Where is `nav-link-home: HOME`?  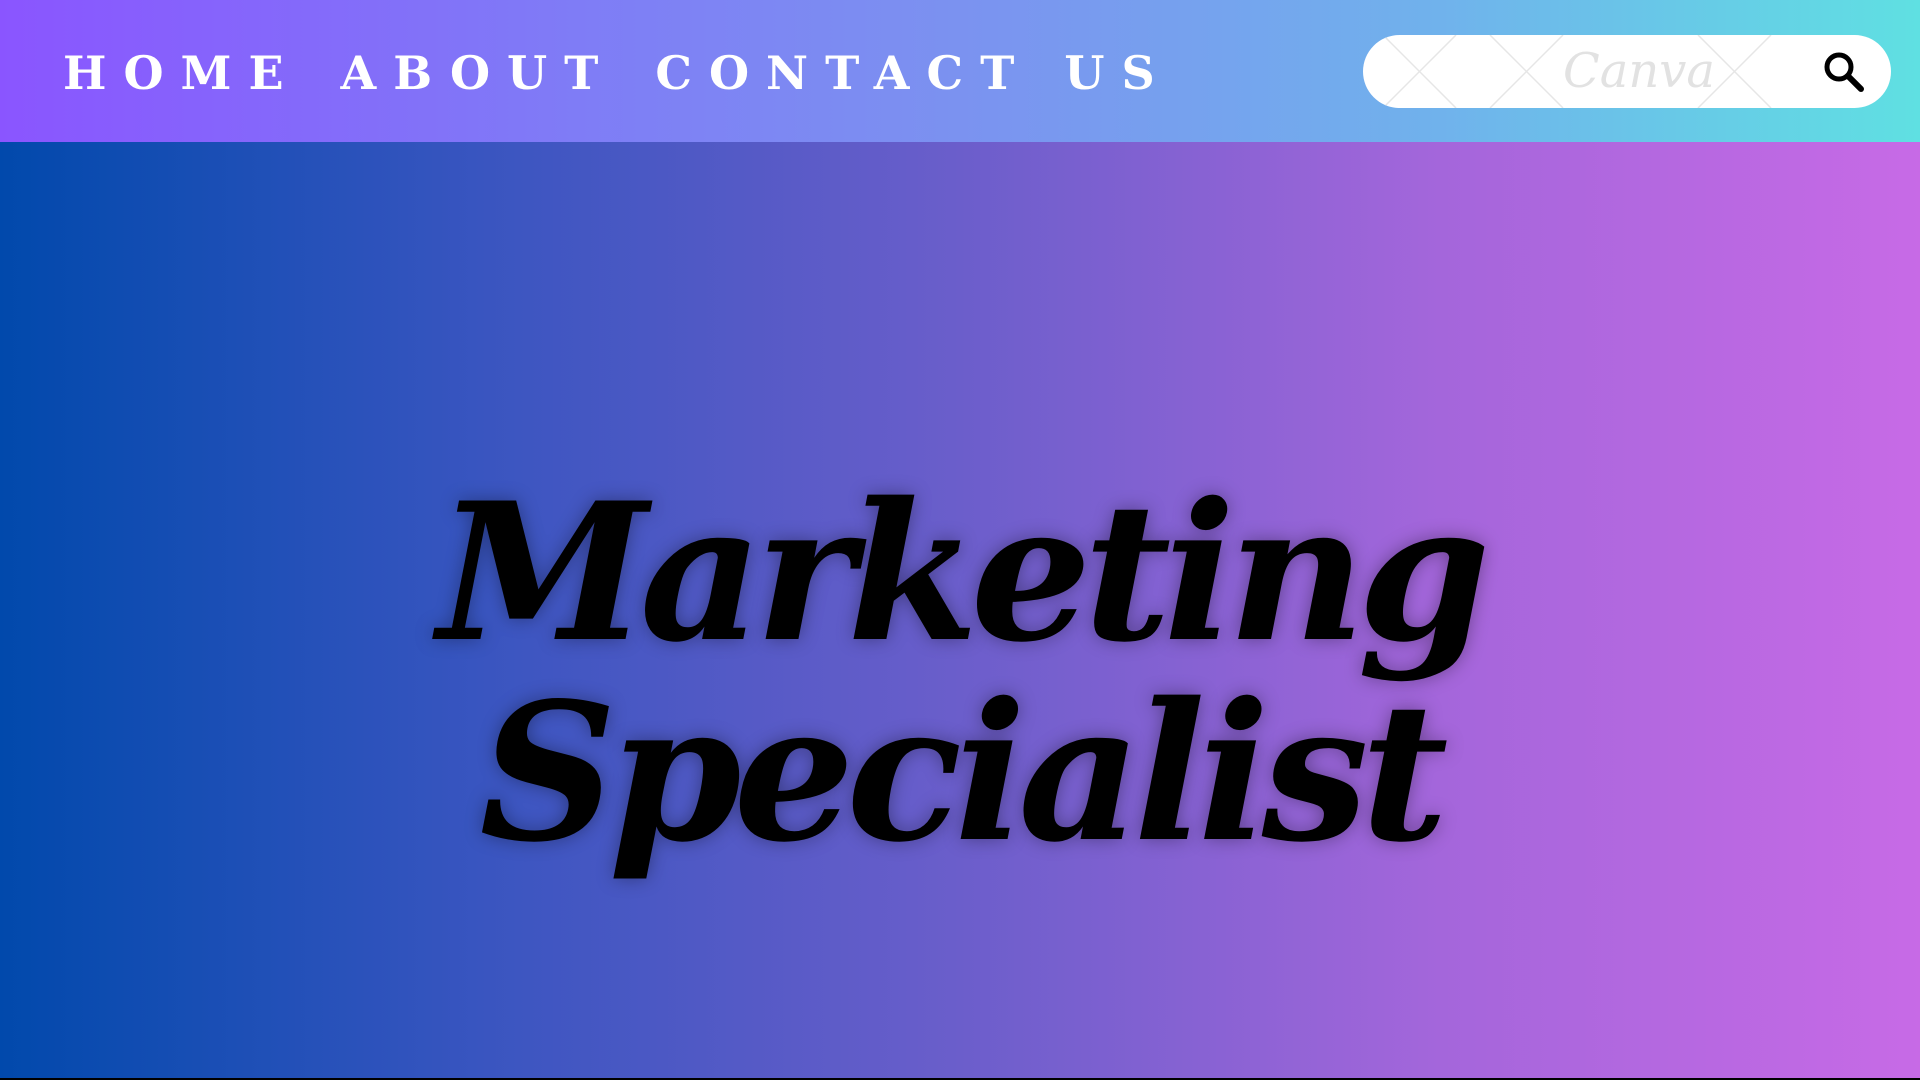
nav-link-home: HOME is located at coordinates (182, 73).